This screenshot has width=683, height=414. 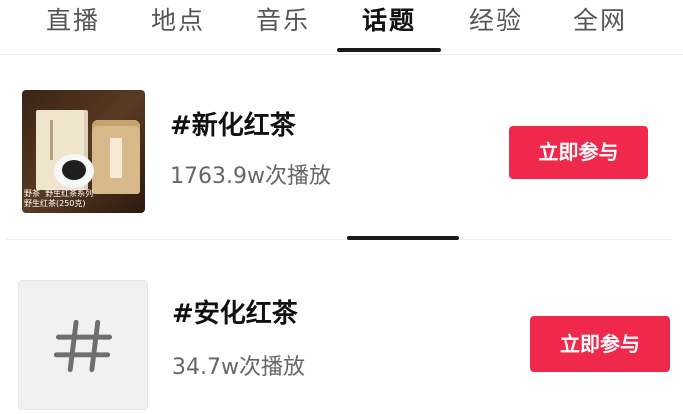 I want to click on play-count: 1763.9w次播放, so click(x=250, y=176).